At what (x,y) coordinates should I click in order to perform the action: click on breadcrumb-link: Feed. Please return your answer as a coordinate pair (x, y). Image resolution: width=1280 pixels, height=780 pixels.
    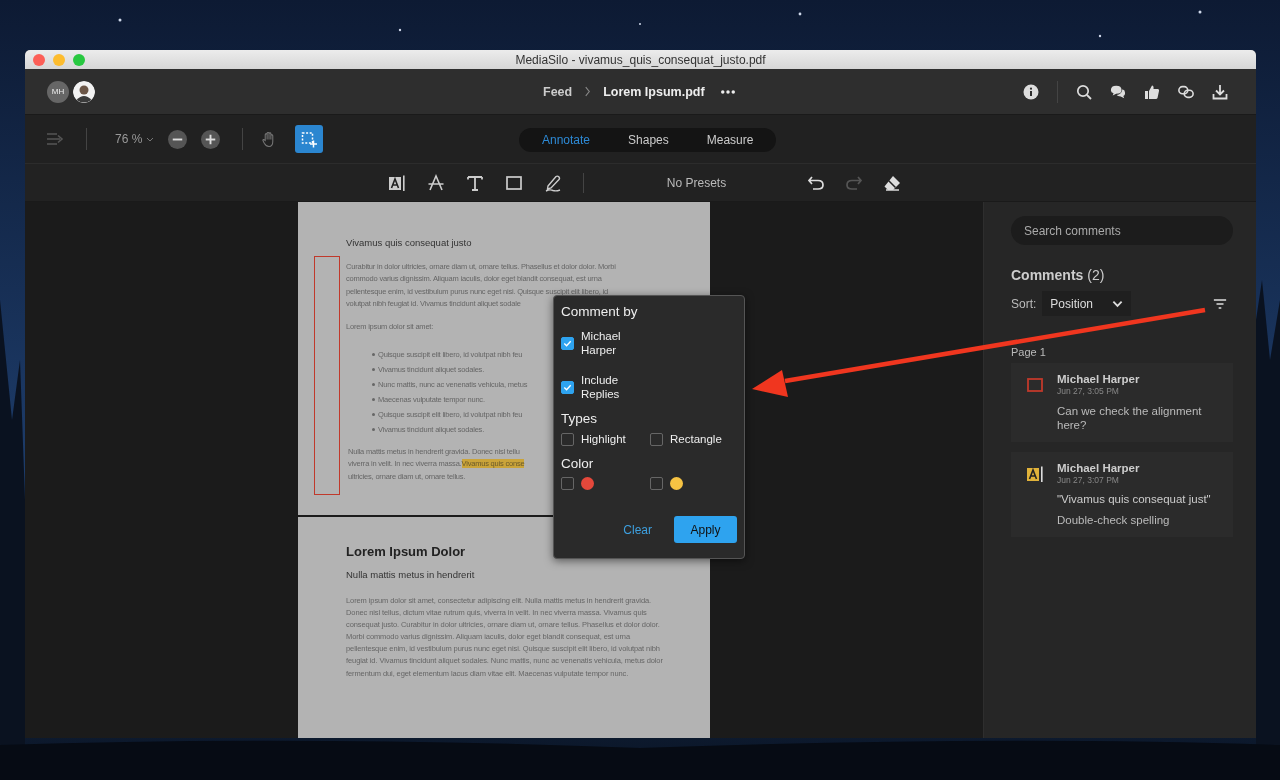
    Looking at the image, I should click on (558, 91).